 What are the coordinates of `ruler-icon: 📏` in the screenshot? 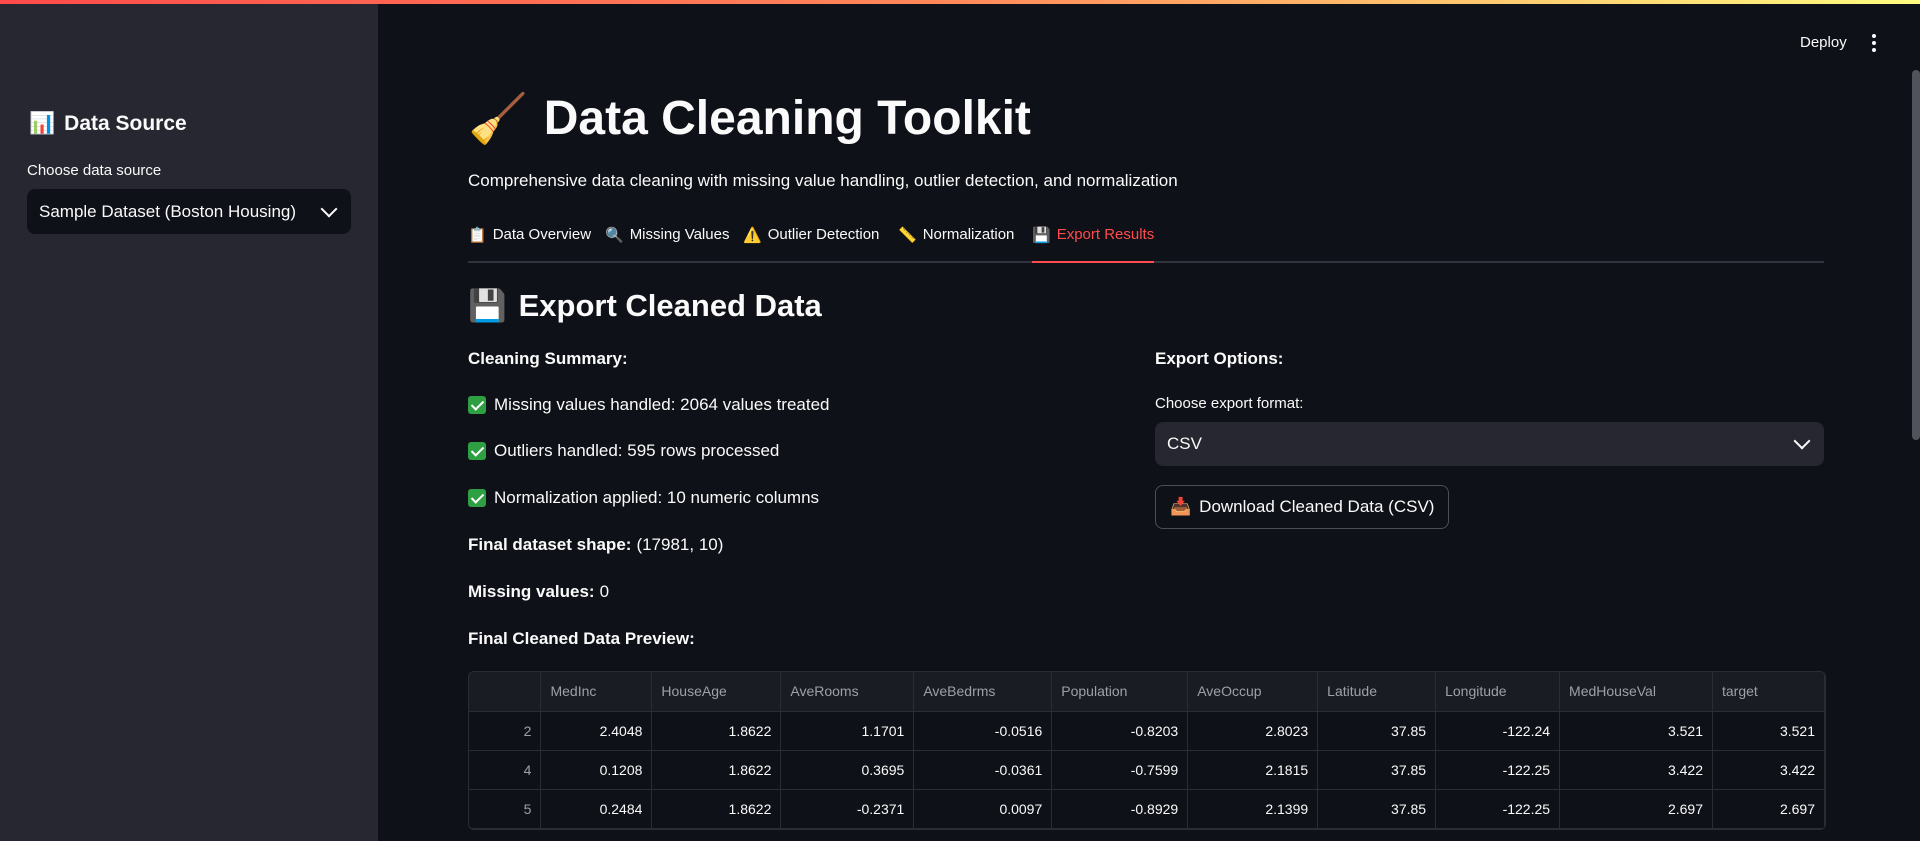 It's located at (907, 235).